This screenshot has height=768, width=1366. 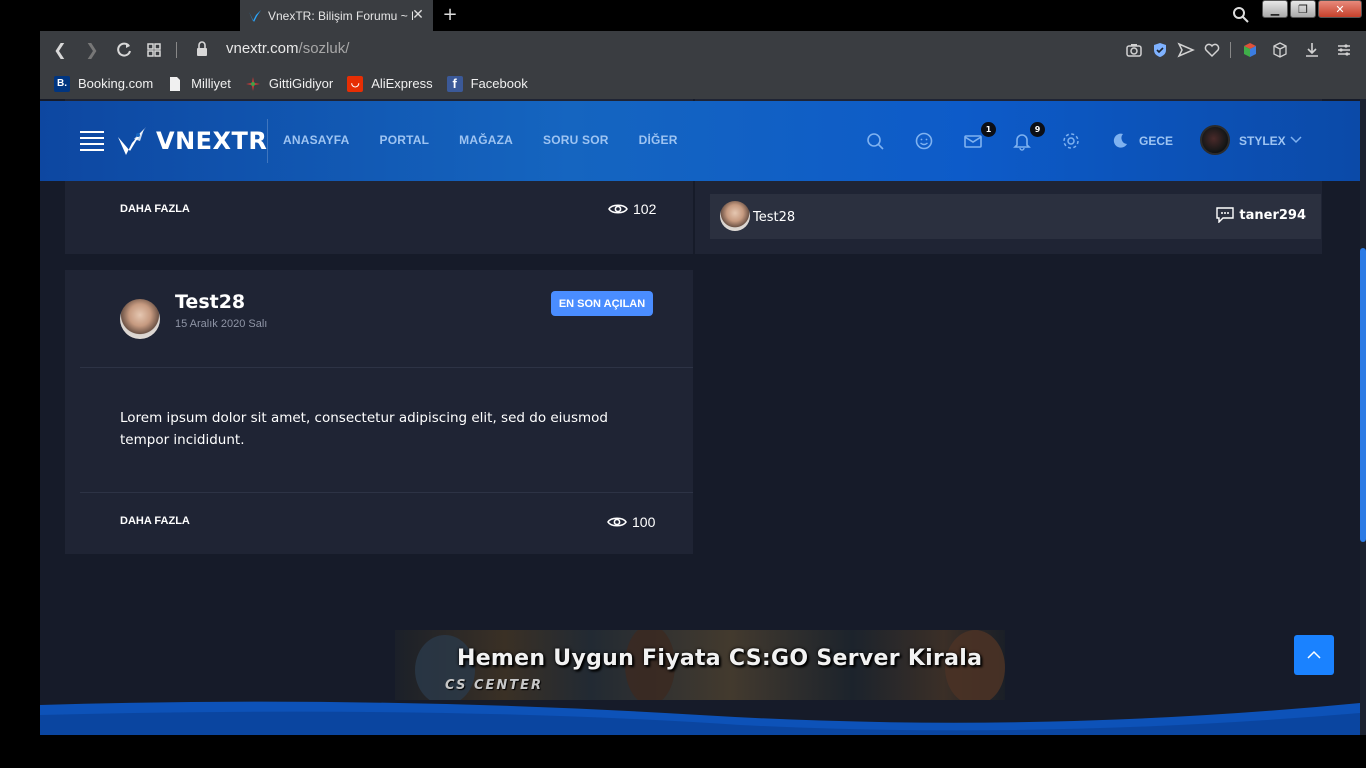 I want to click on bookmark-facebook: f Facebook, so click(x=487, y=83).